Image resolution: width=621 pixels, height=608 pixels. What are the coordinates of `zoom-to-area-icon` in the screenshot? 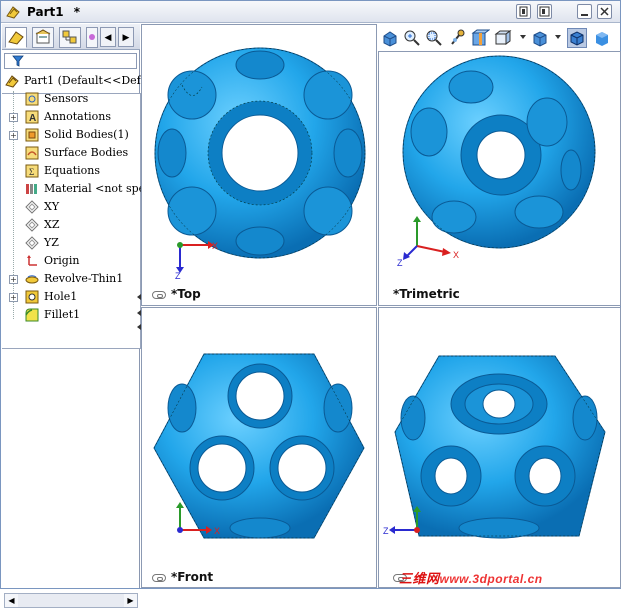 It's located at (434, 38).